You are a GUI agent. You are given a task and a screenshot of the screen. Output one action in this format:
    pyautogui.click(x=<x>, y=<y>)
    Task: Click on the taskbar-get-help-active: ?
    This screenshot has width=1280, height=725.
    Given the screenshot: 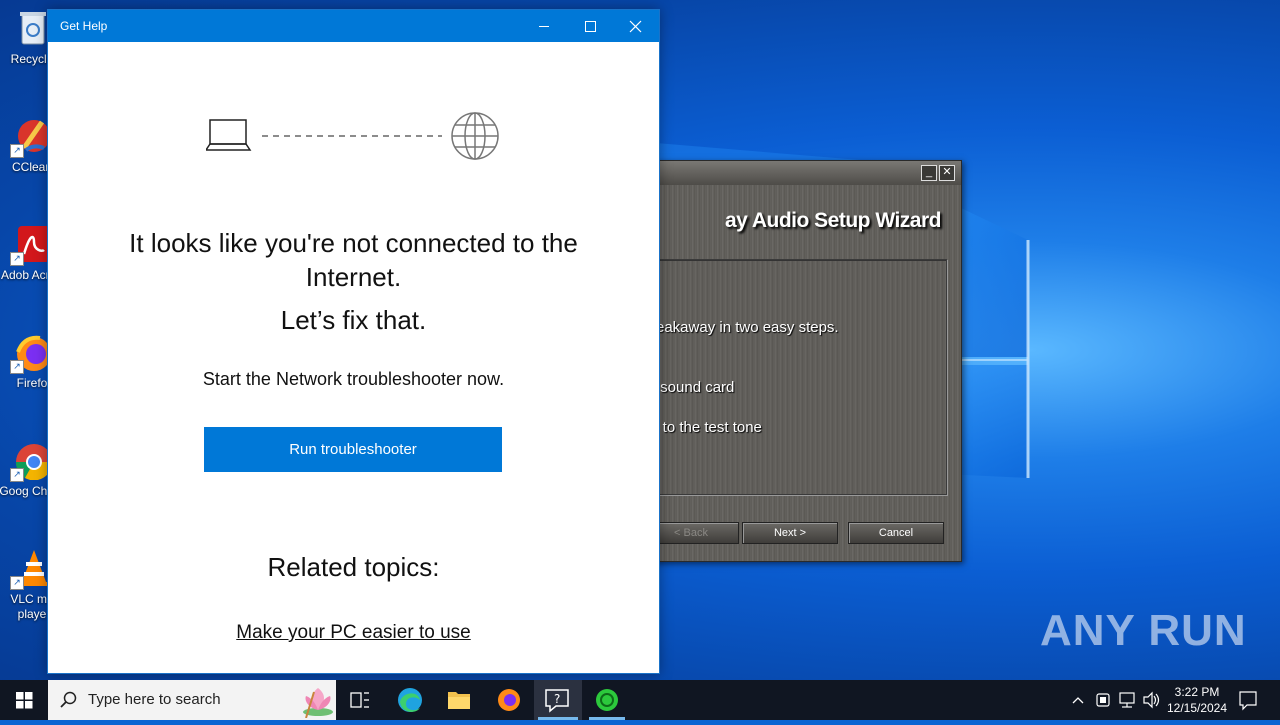 What is the action you would take?
    pyautogui.click(x=558, y=700)
    